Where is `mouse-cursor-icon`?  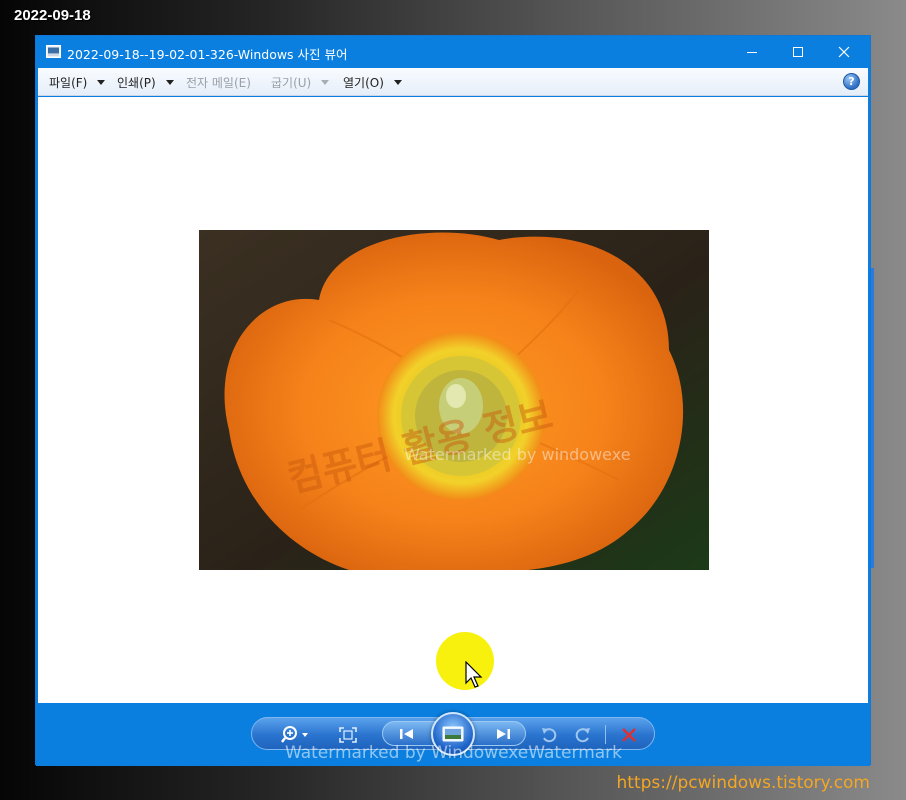
mouse-cursor-icon is located at coordinates (474, 674).